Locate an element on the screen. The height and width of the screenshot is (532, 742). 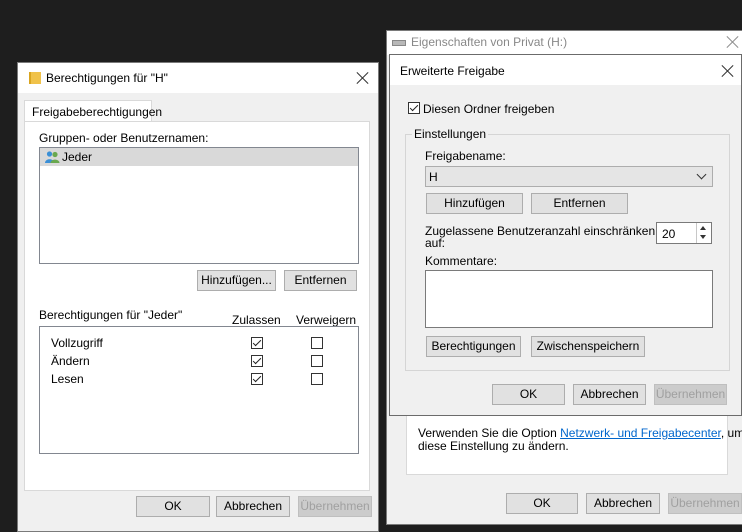
add-button: Hinzufügen is located at coordinates (474, 203).